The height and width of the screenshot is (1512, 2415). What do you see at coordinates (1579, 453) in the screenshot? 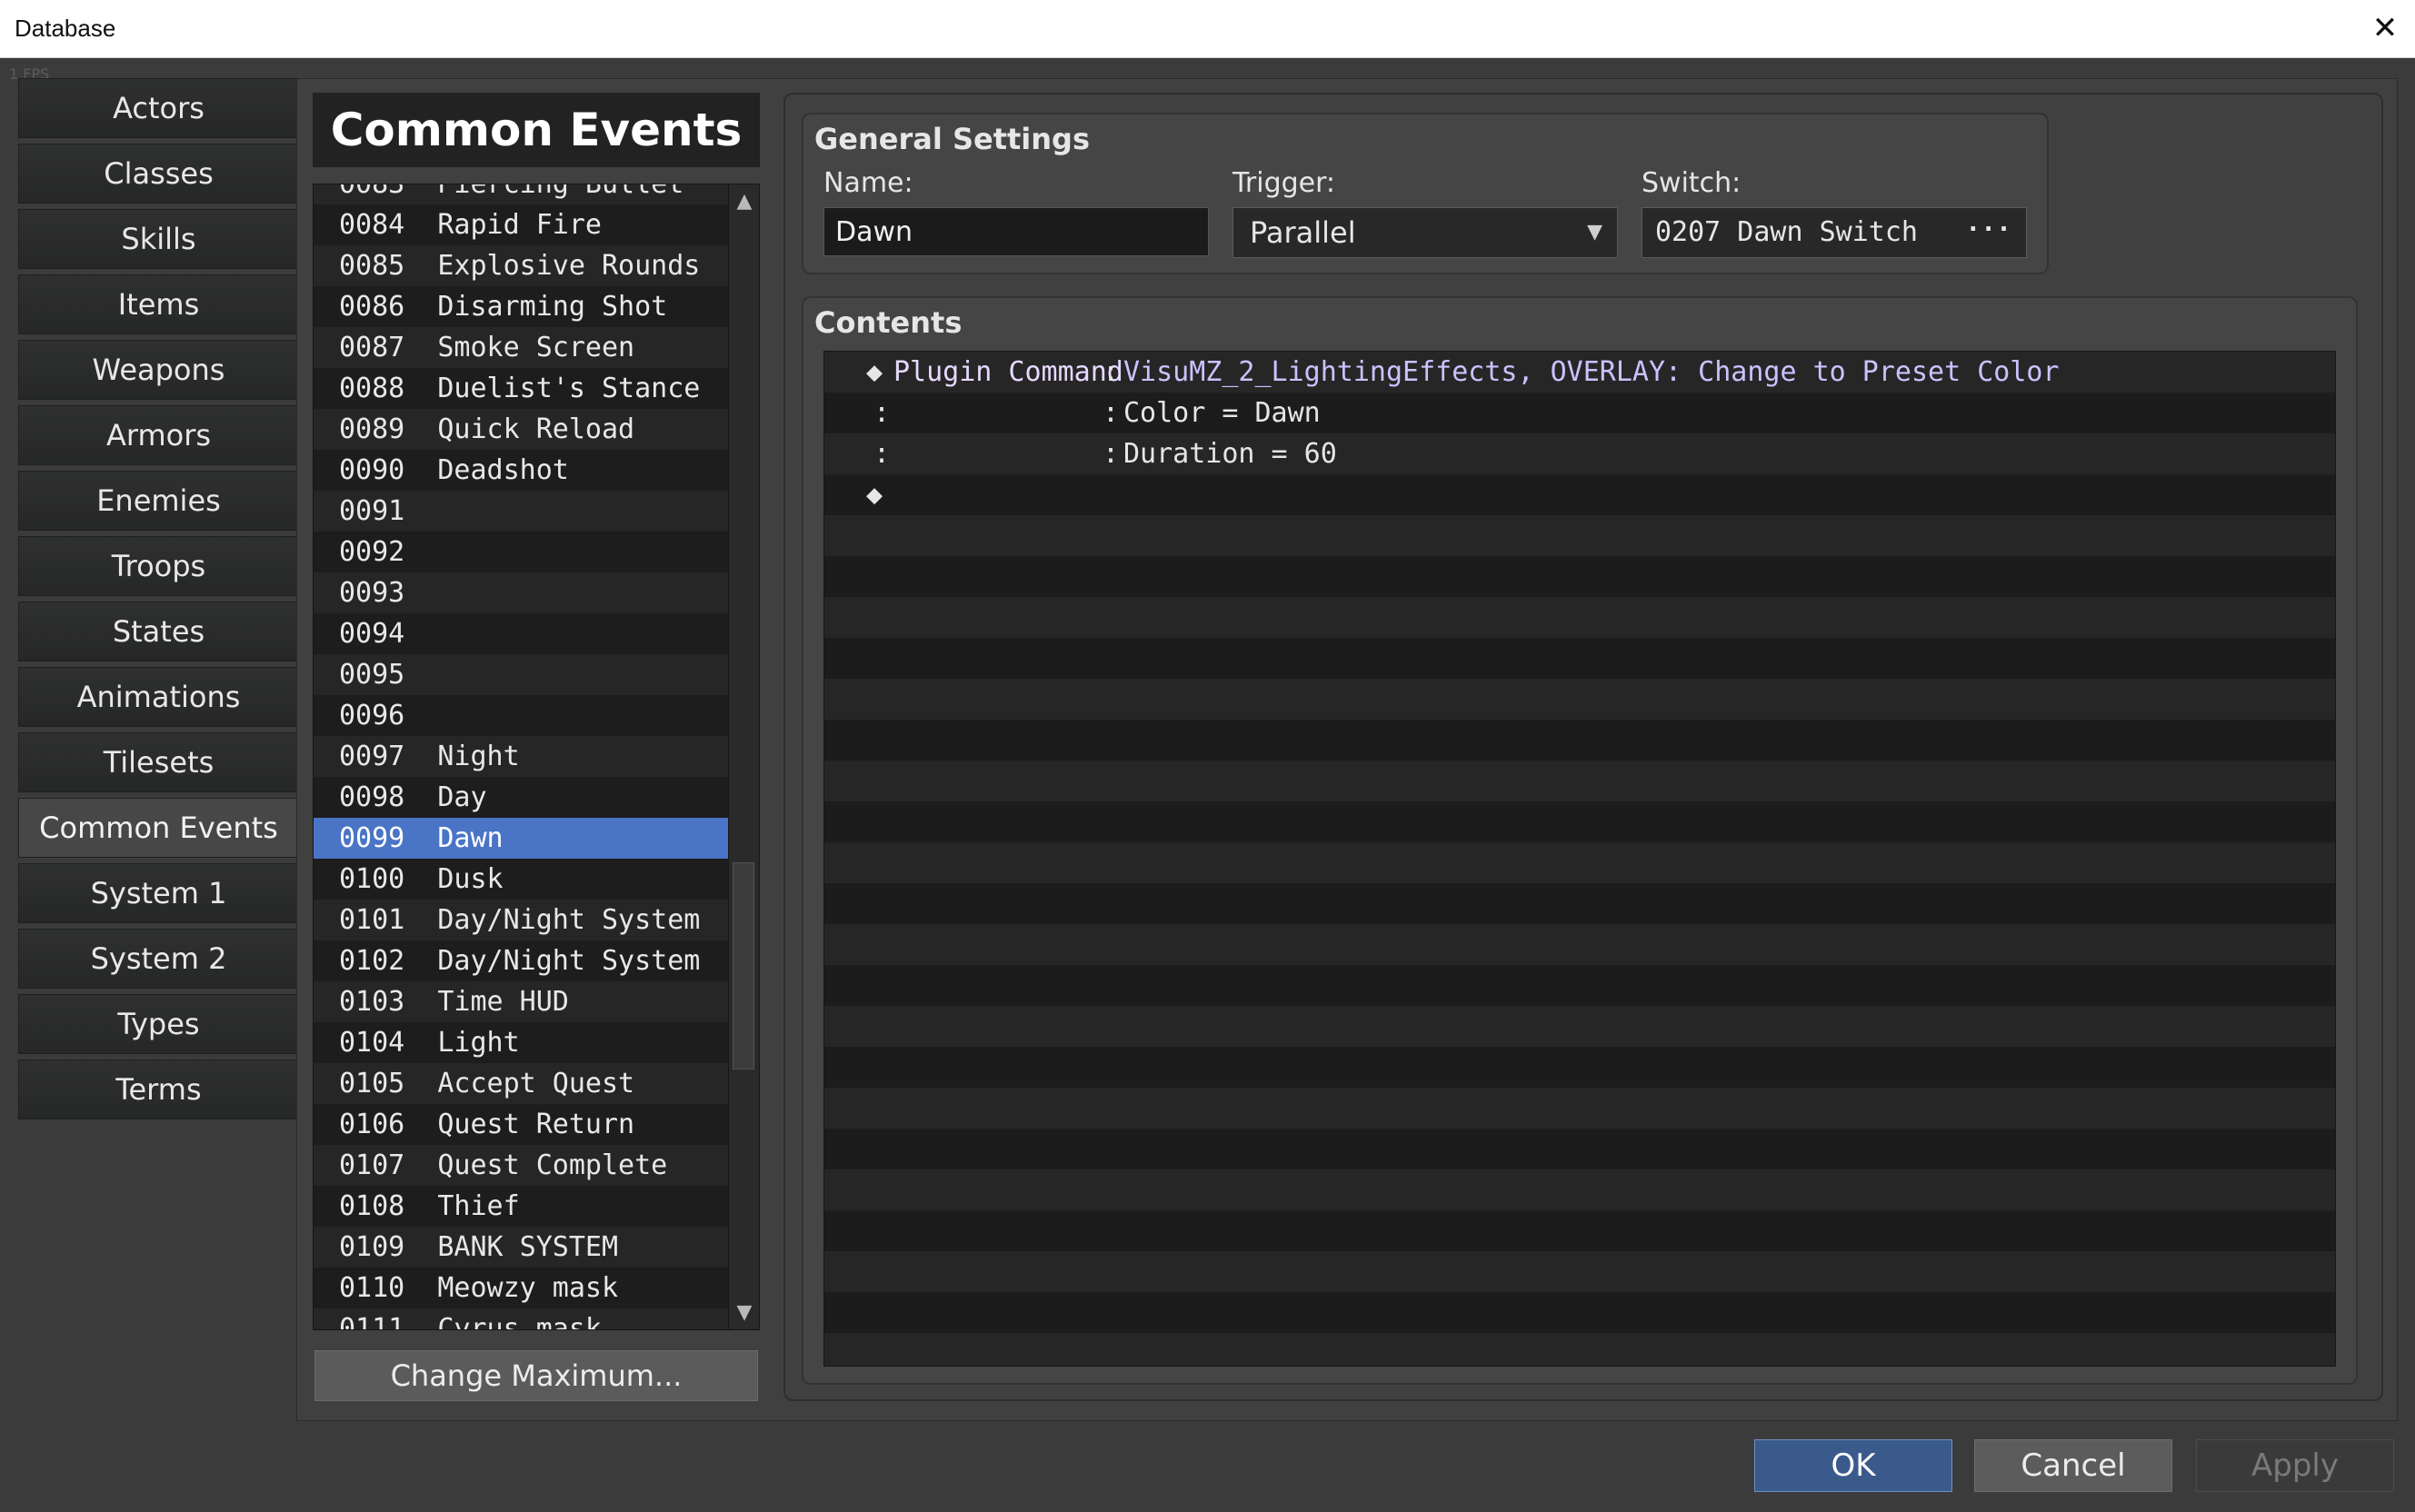
I see `command-row: :: Duration = 60` at bounding box center [1579, 453].